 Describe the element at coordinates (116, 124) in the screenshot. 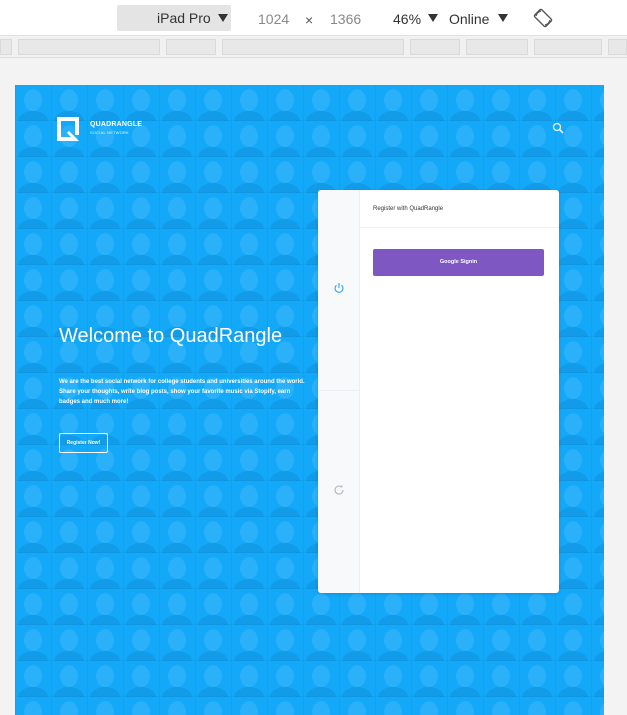

I see `brand-name: QUADRANGLE` at that location.